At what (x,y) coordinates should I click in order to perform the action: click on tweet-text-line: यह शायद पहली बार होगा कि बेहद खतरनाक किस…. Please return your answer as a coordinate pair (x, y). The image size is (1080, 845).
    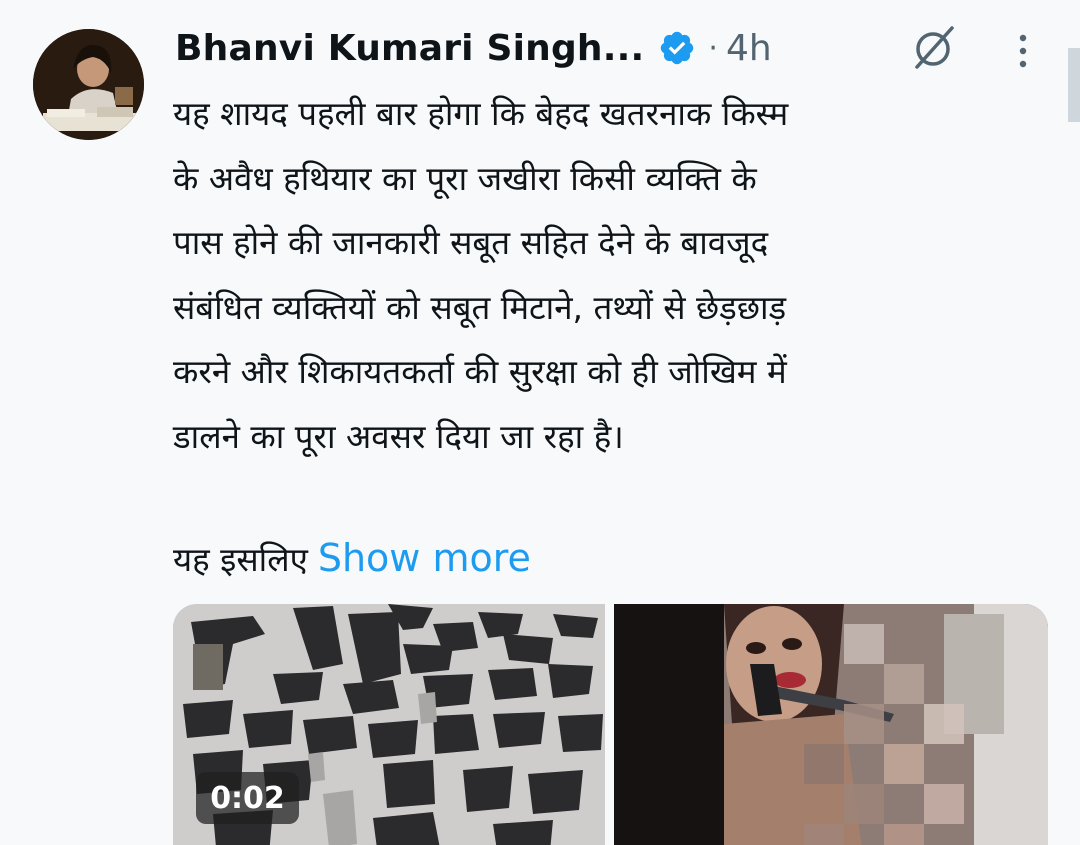
    Looking at the image, I should click on (481, 113).